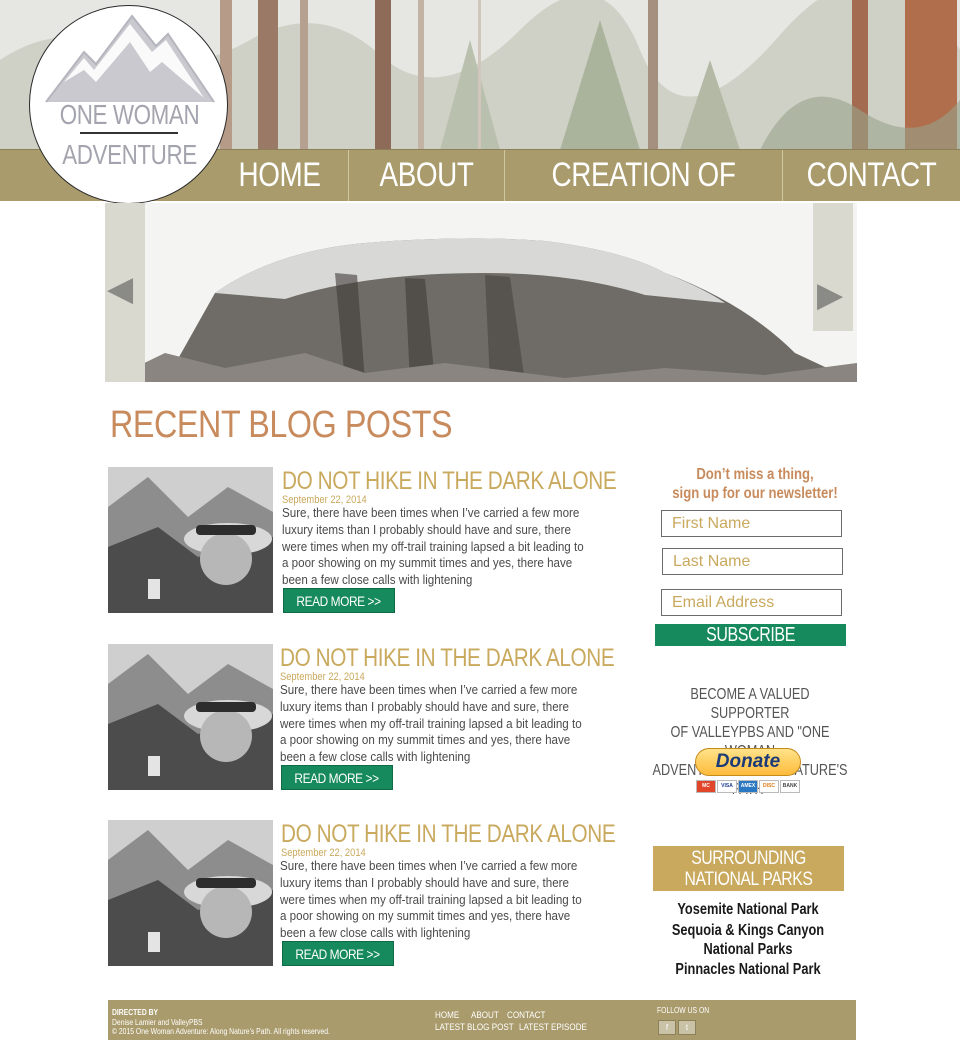 The width and height of the screenshot is (960, 1041). I want to click on recent-blog-posts-title: RECENT BLOG POSTS, so click(281, 425).